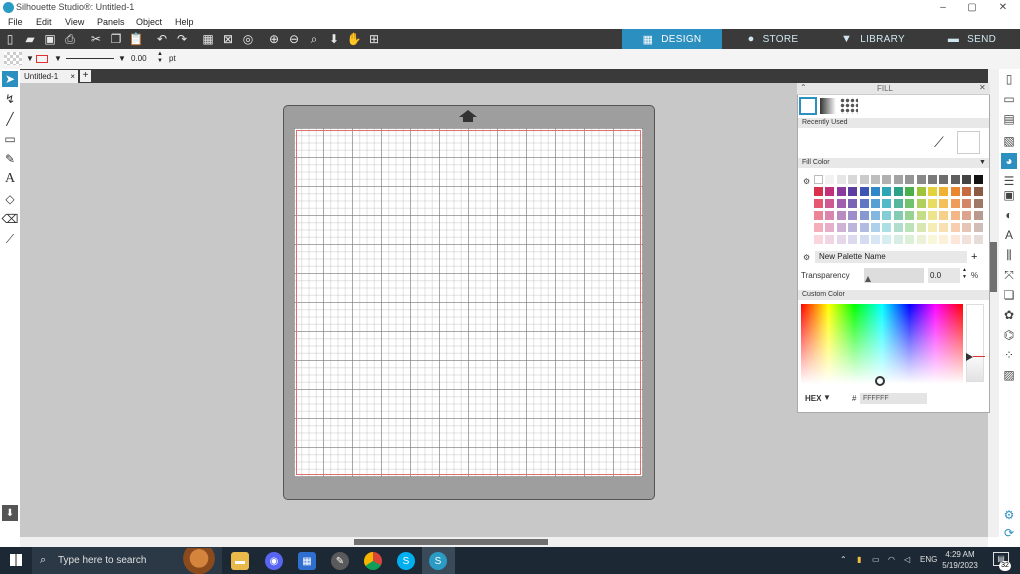  Describe the element at coordinates (274, 561) in the screenshot. I see `discord-icon: ◉` at that location.